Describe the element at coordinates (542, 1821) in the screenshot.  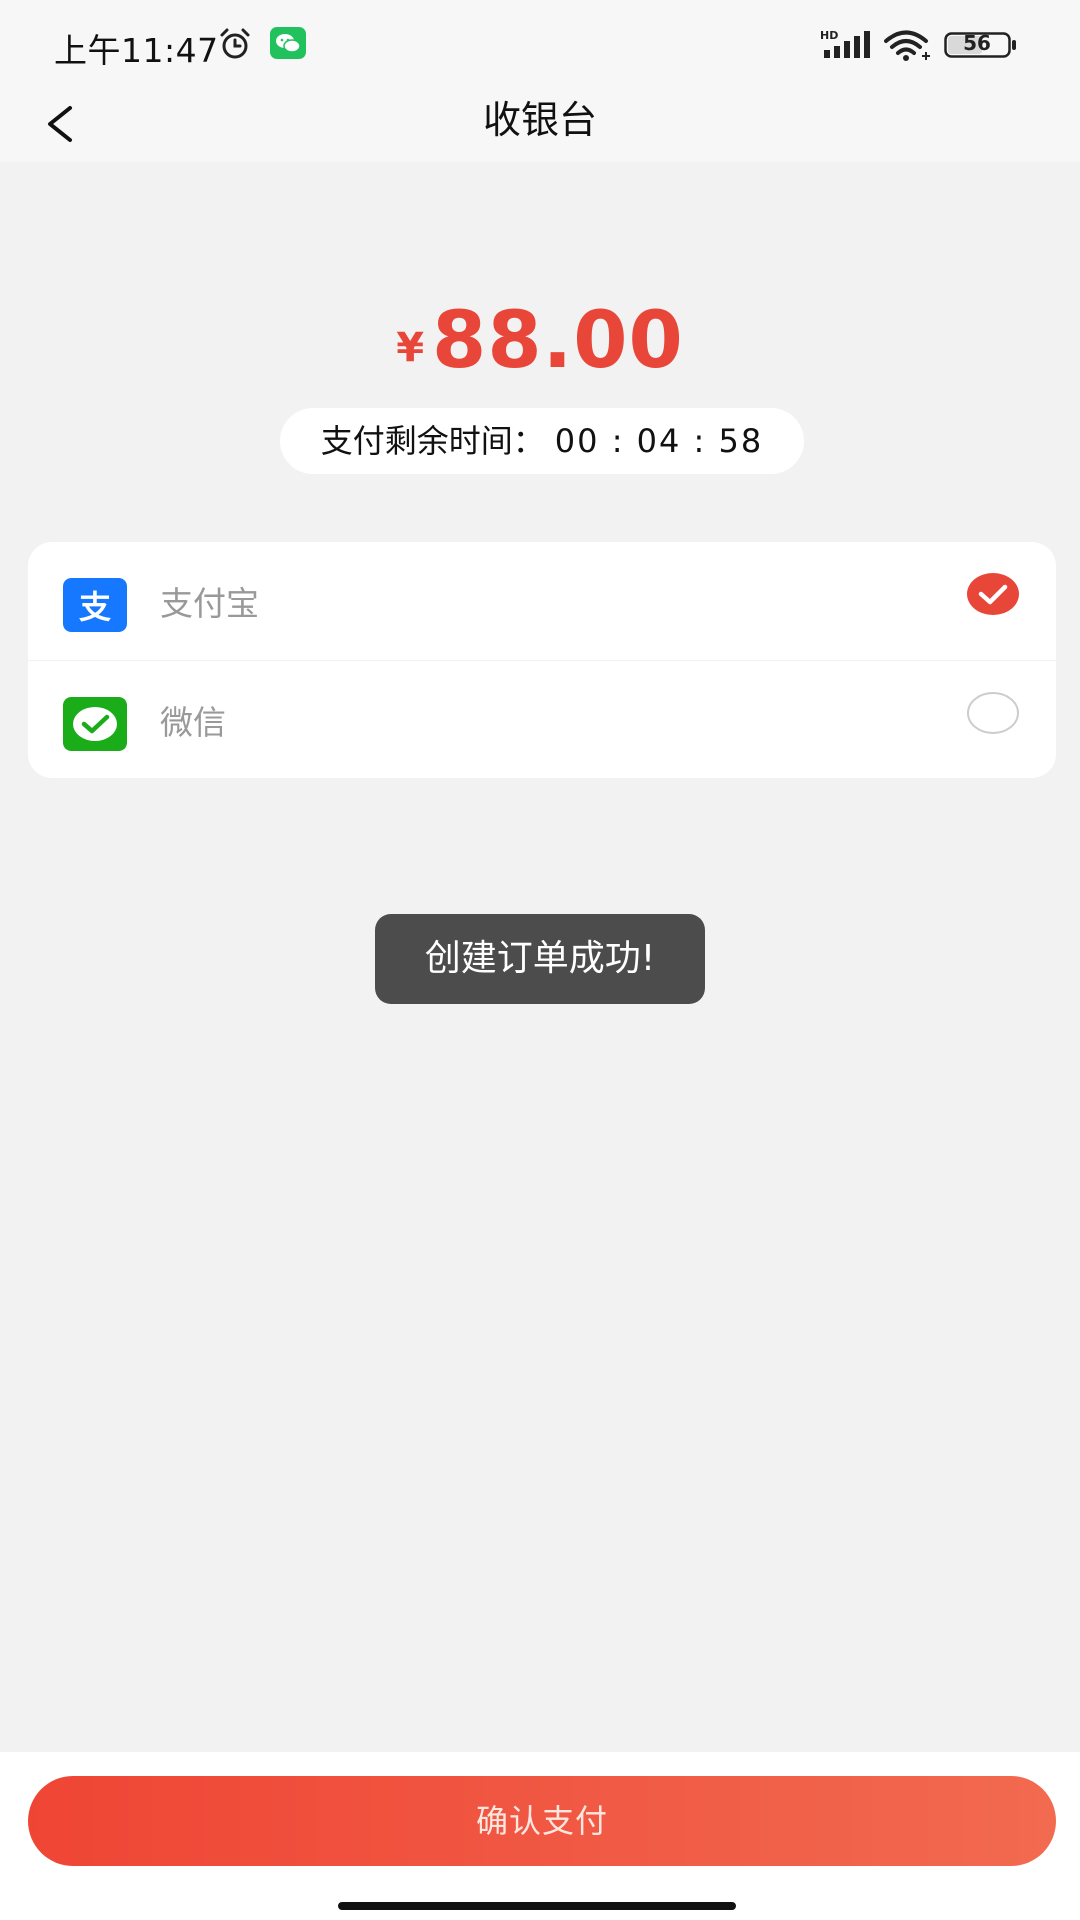
I see `confirm-payment-button: 确认支付` at that location.